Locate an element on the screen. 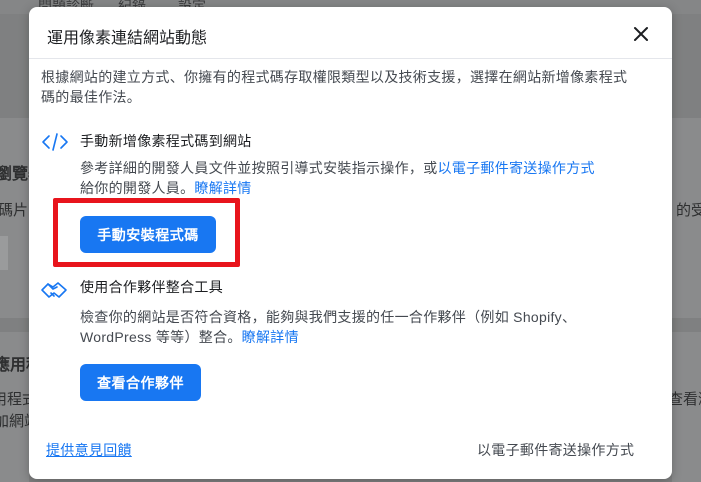  email-instructions-link: 以電子郵件寄送操作方式 is located at coordinates (516, 168).